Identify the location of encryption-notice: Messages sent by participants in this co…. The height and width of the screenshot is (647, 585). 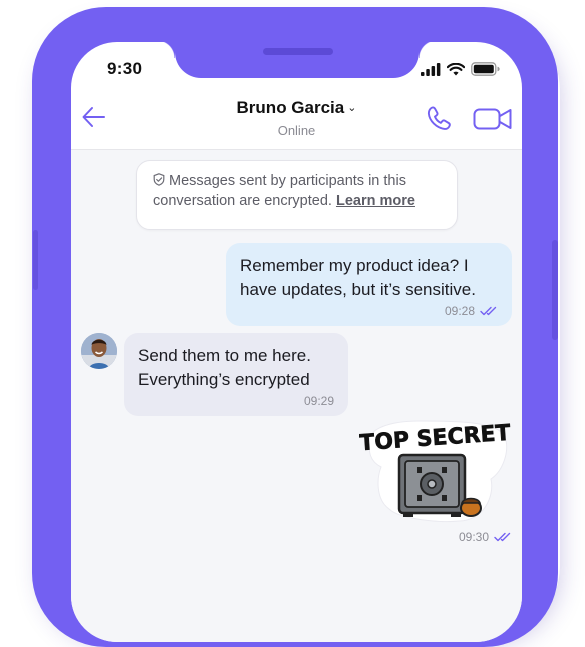
(297, 195).